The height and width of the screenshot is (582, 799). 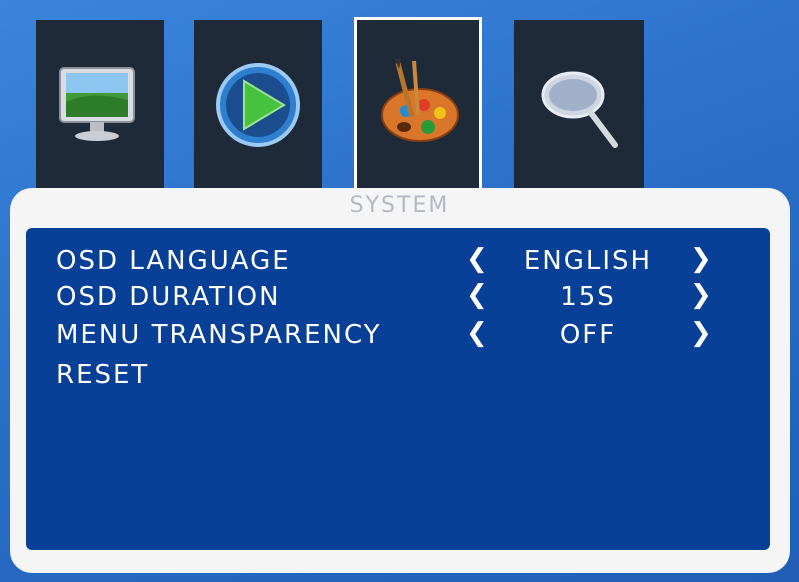 I want to click on panel-title: SYSTEM, so click(x=399, y=205).